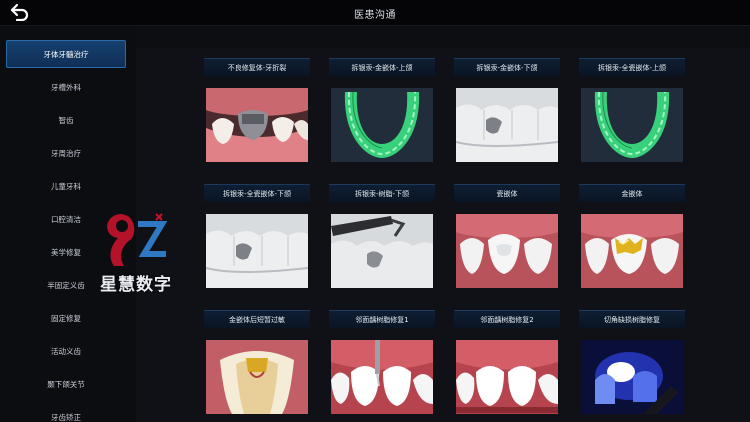  I want to click on sidebar-item-label: 儿童牙科, so click(66, 186).